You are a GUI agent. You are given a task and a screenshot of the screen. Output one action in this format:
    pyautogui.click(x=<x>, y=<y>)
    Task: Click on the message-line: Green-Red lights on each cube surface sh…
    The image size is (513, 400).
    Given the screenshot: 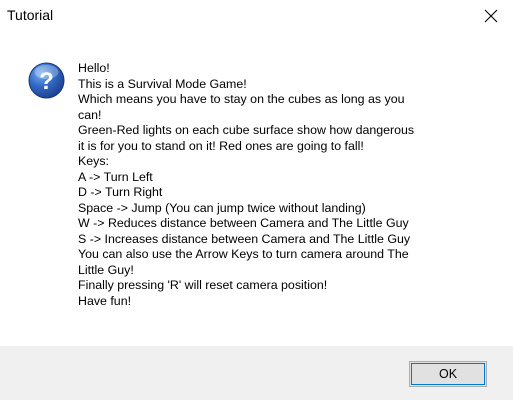 What is the action you would take?
    pyautogui.click(x=246, y=130)
    